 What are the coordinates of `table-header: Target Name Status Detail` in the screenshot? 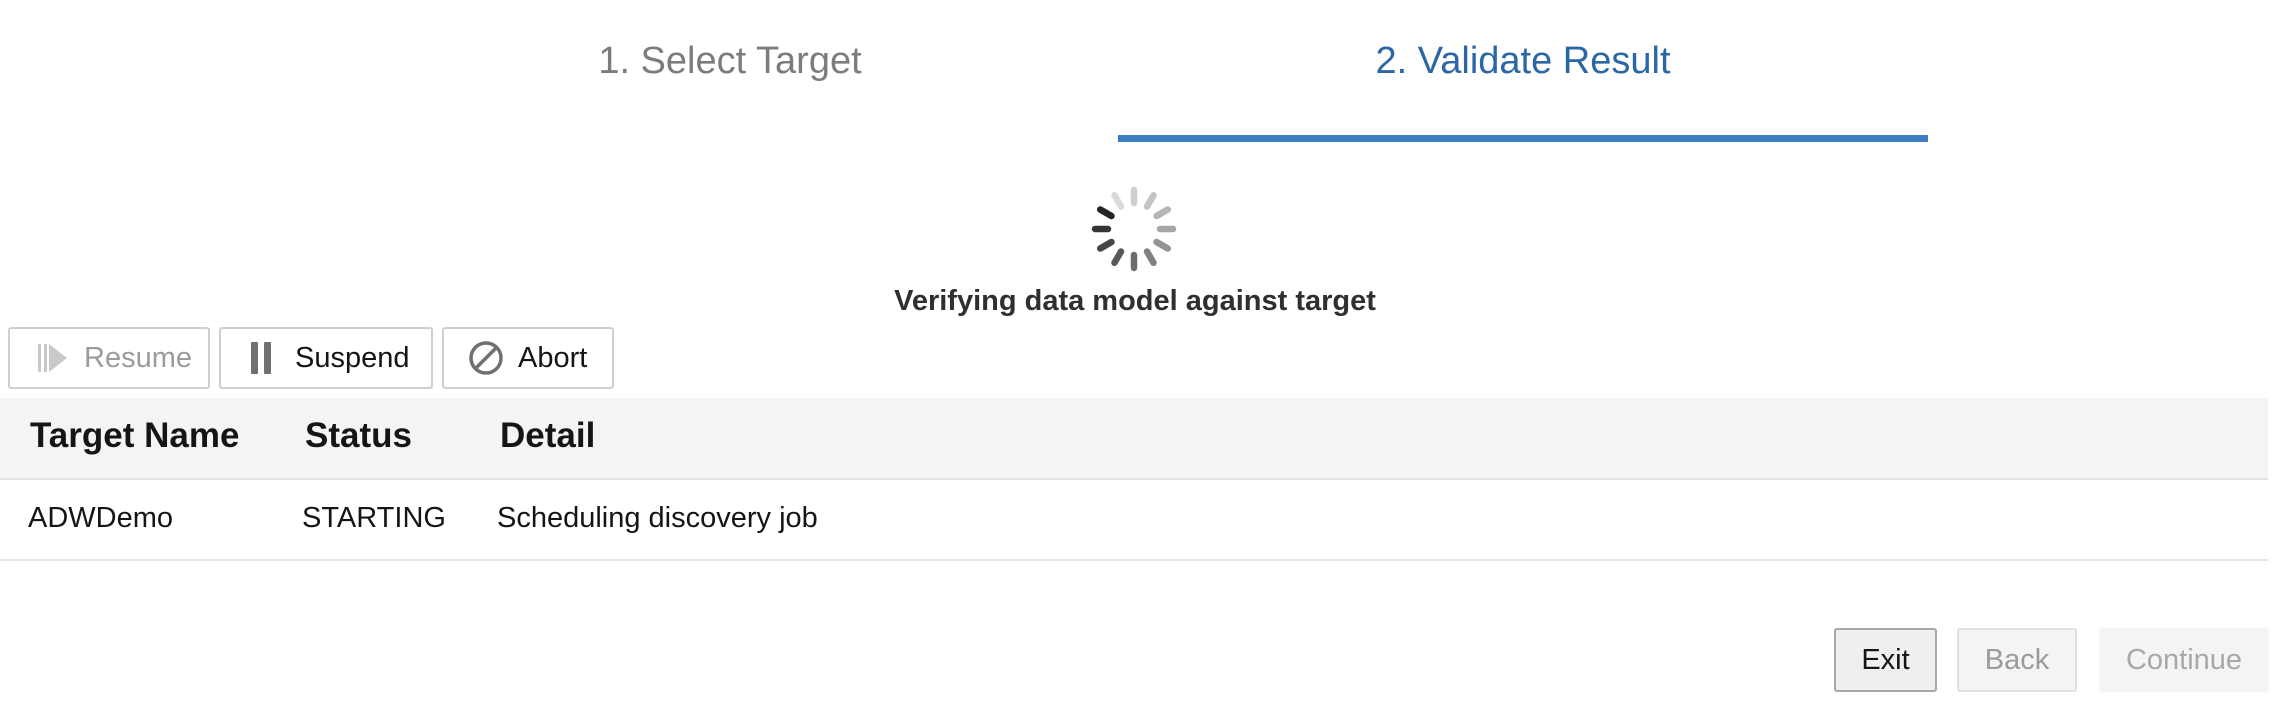 It's located at (1134, 439).